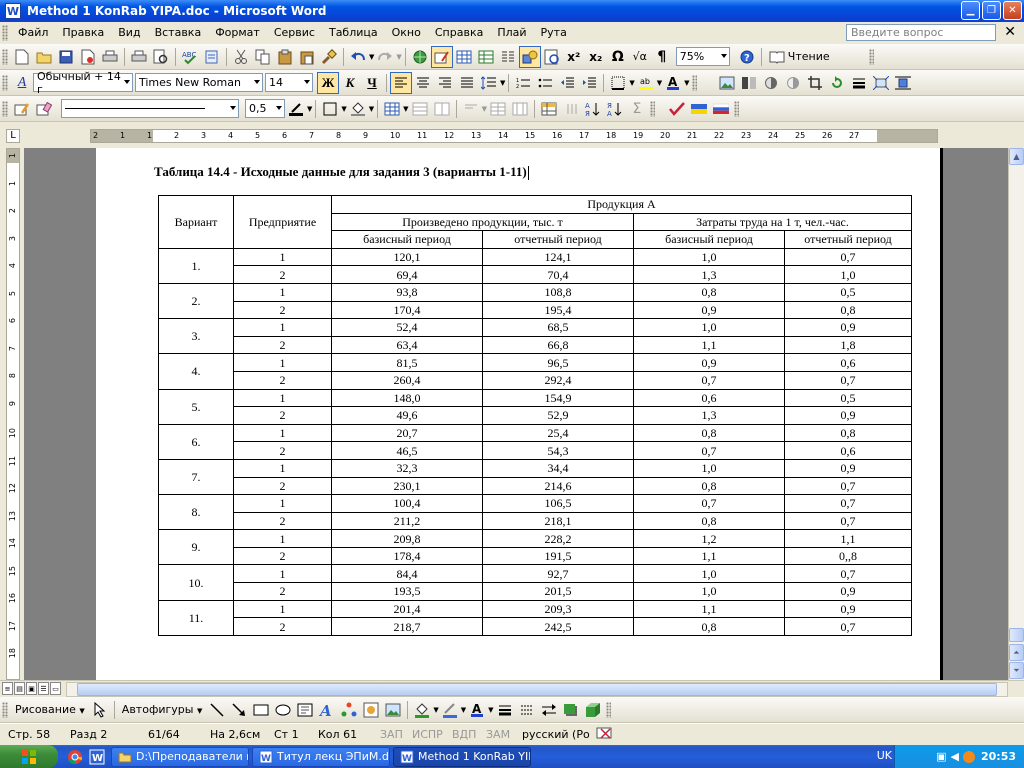 Image resolution: width=1024 pixels, height=768 pixels. What do you see at coordinates (391, 734) in the screenshot?
I see `status-record: ЗАП` at bounding box center [391, 734].